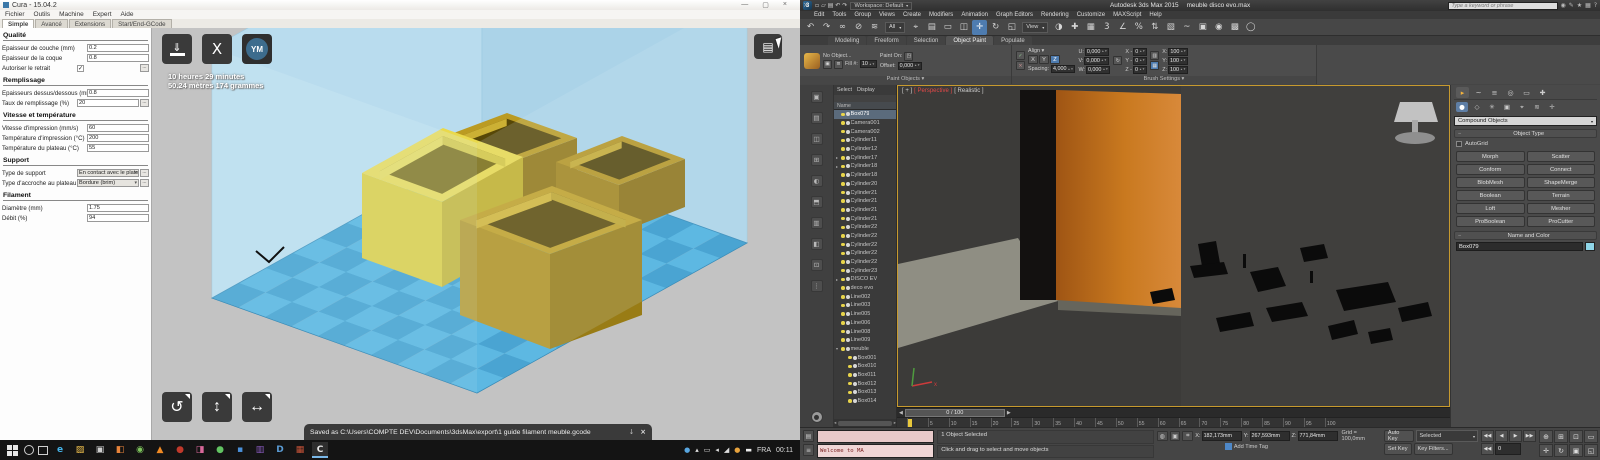 This screenshot has width=1600, height=460. I want to click on views-icon: ⬒, so click(816, 202).